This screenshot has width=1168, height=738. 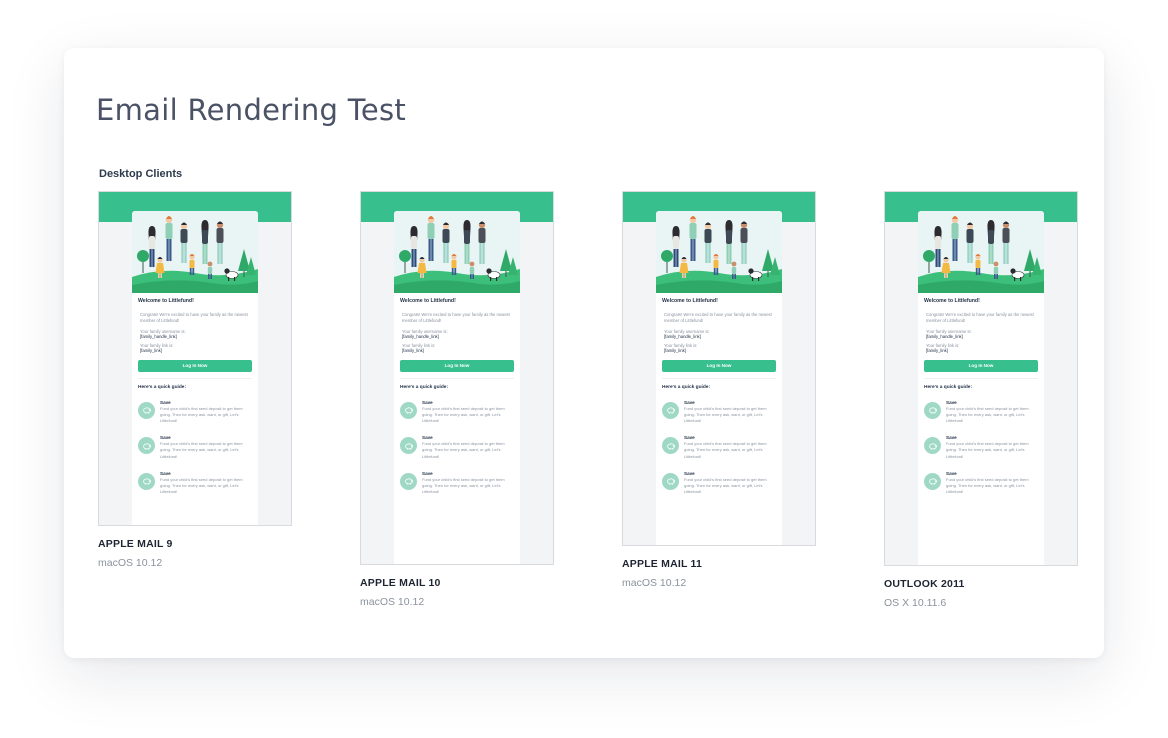 I want to click on section-label-desktop-clients: Desktop Clients, so click(x=141, y=174).